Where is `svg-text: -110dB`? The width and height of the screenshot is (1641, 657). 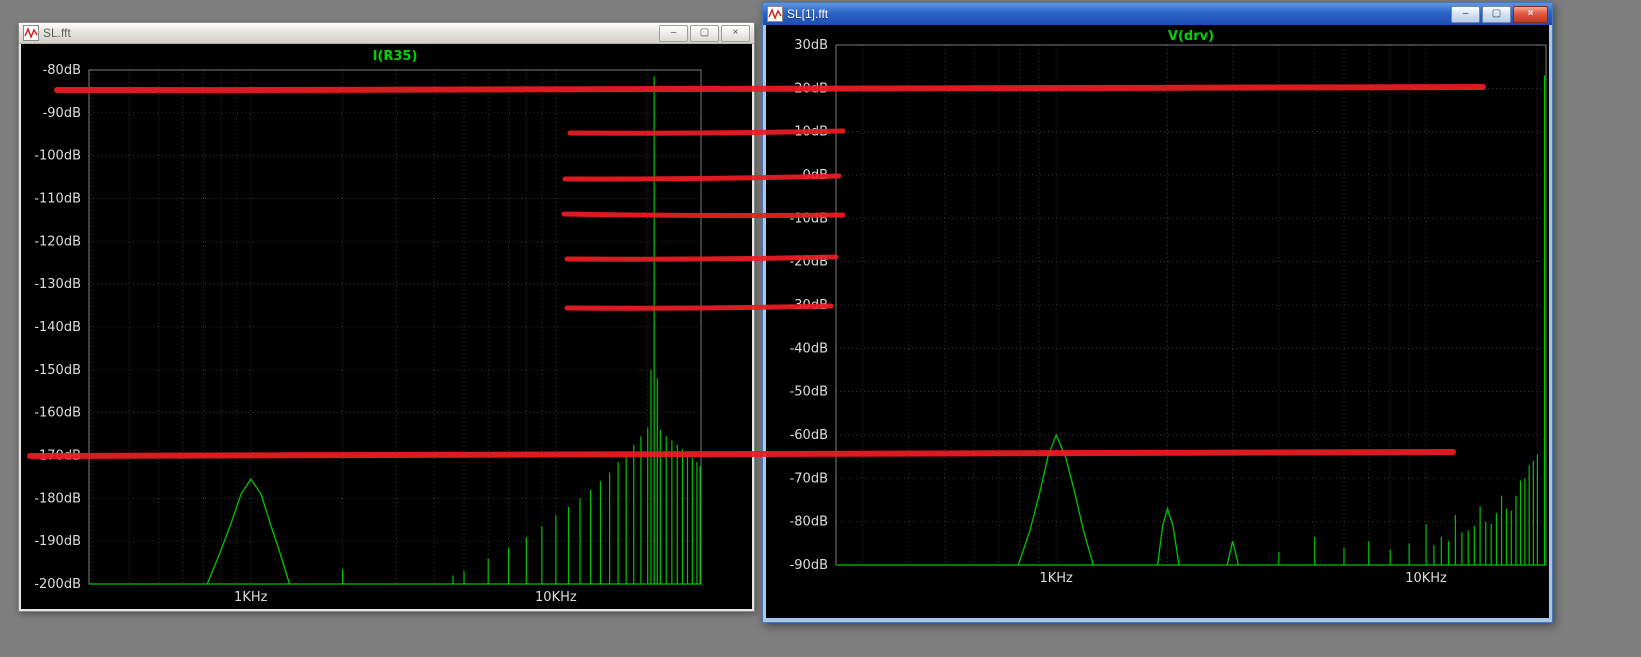
svg-text: -110dB is located at coordinates (57, 199).